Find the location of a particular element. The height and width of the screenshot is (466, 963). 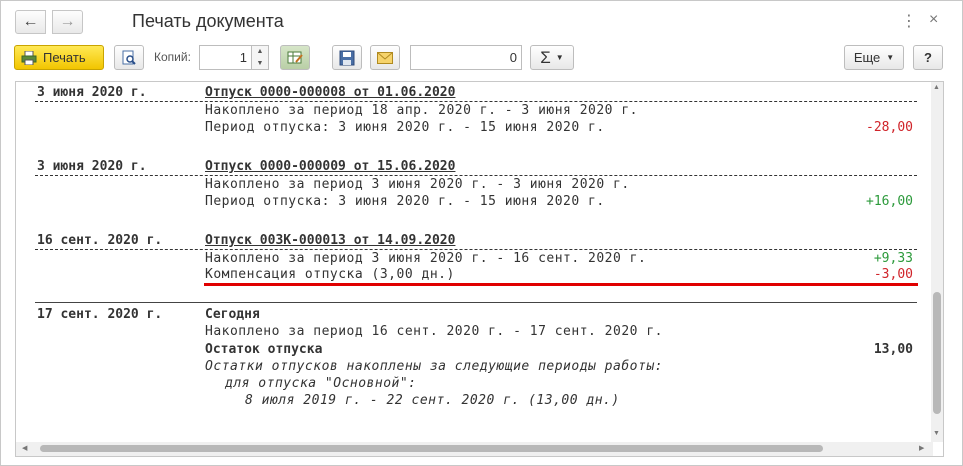

toolbar: Печать Копий: 1 ▲ ▼ 0 Σ ▼ Еще ▼ ? is located at coordinates (481, 58).